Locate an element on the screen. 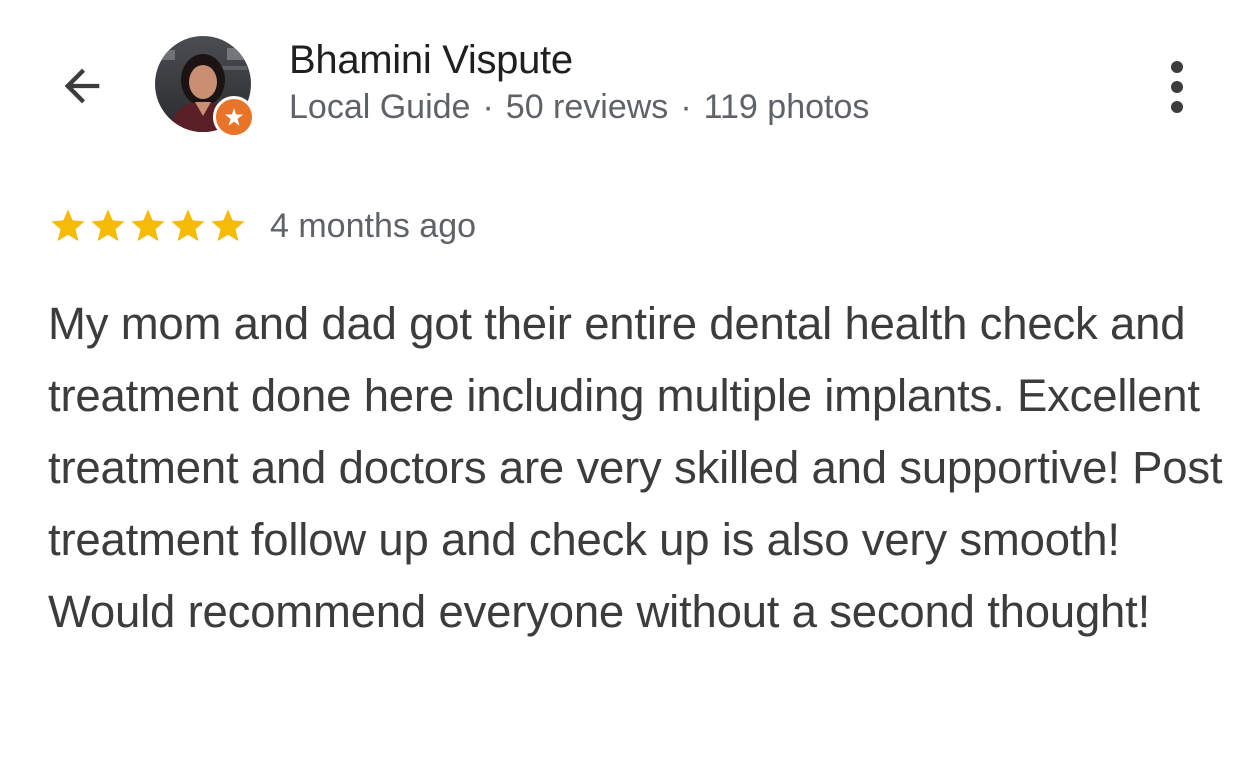  more-options-button is located at coordinates (1177, 87).